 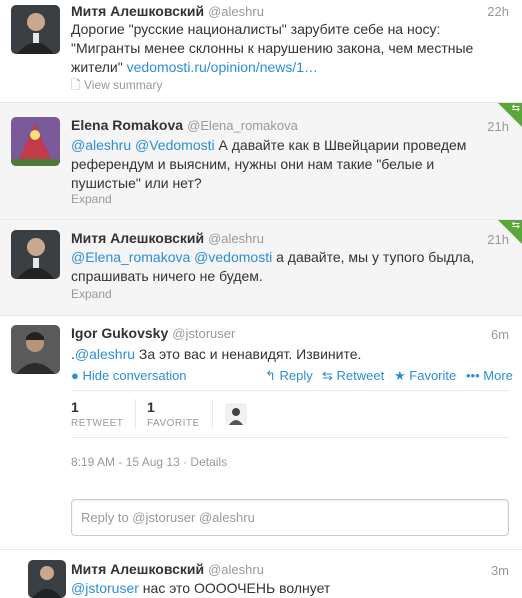 I want to click on reply-arrow-icon: ↰, so click(x=270, y=375).